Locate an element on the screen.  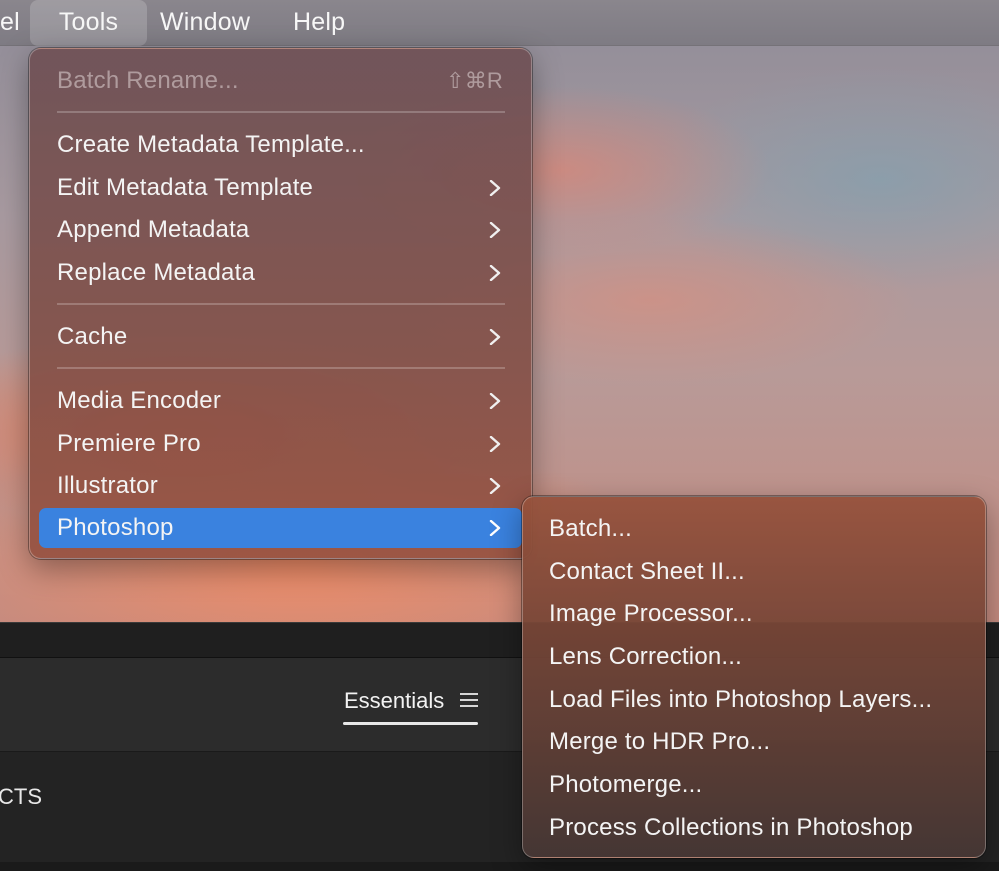
menu-item-label: Media Encoder is located at coordinates (139, 400).